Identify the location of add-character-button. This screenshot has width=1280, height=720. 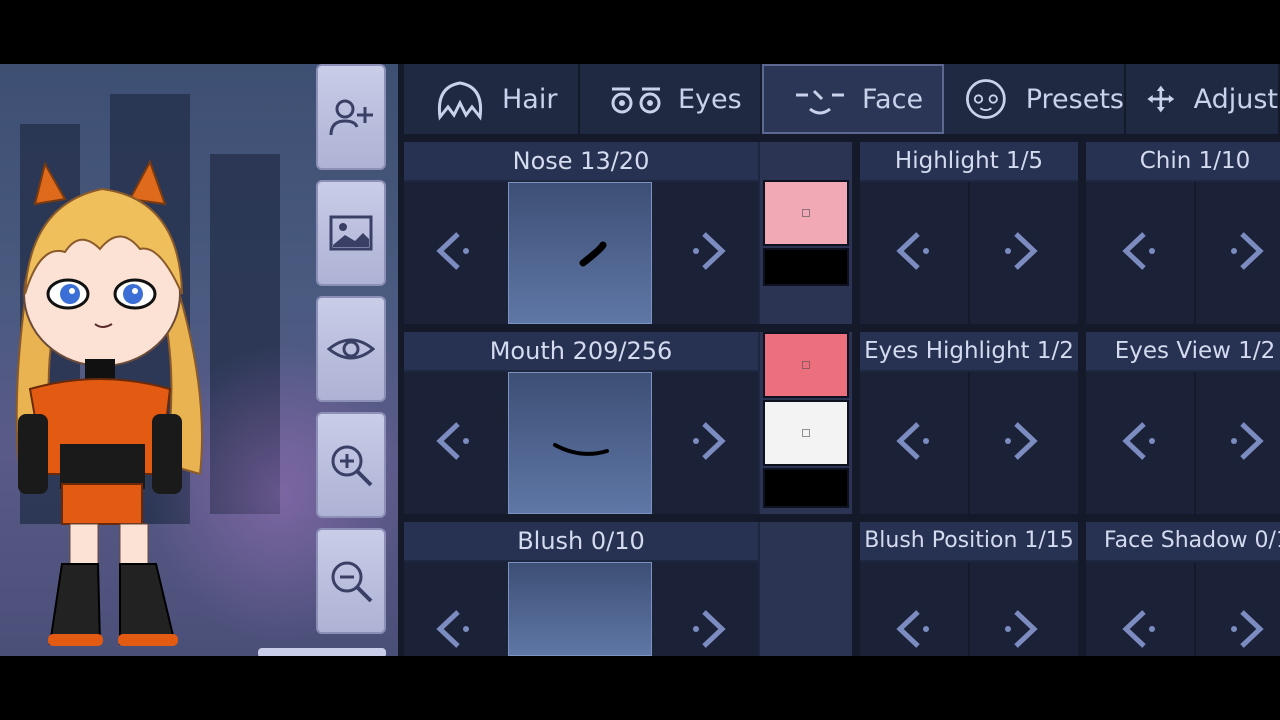
(351, 117).